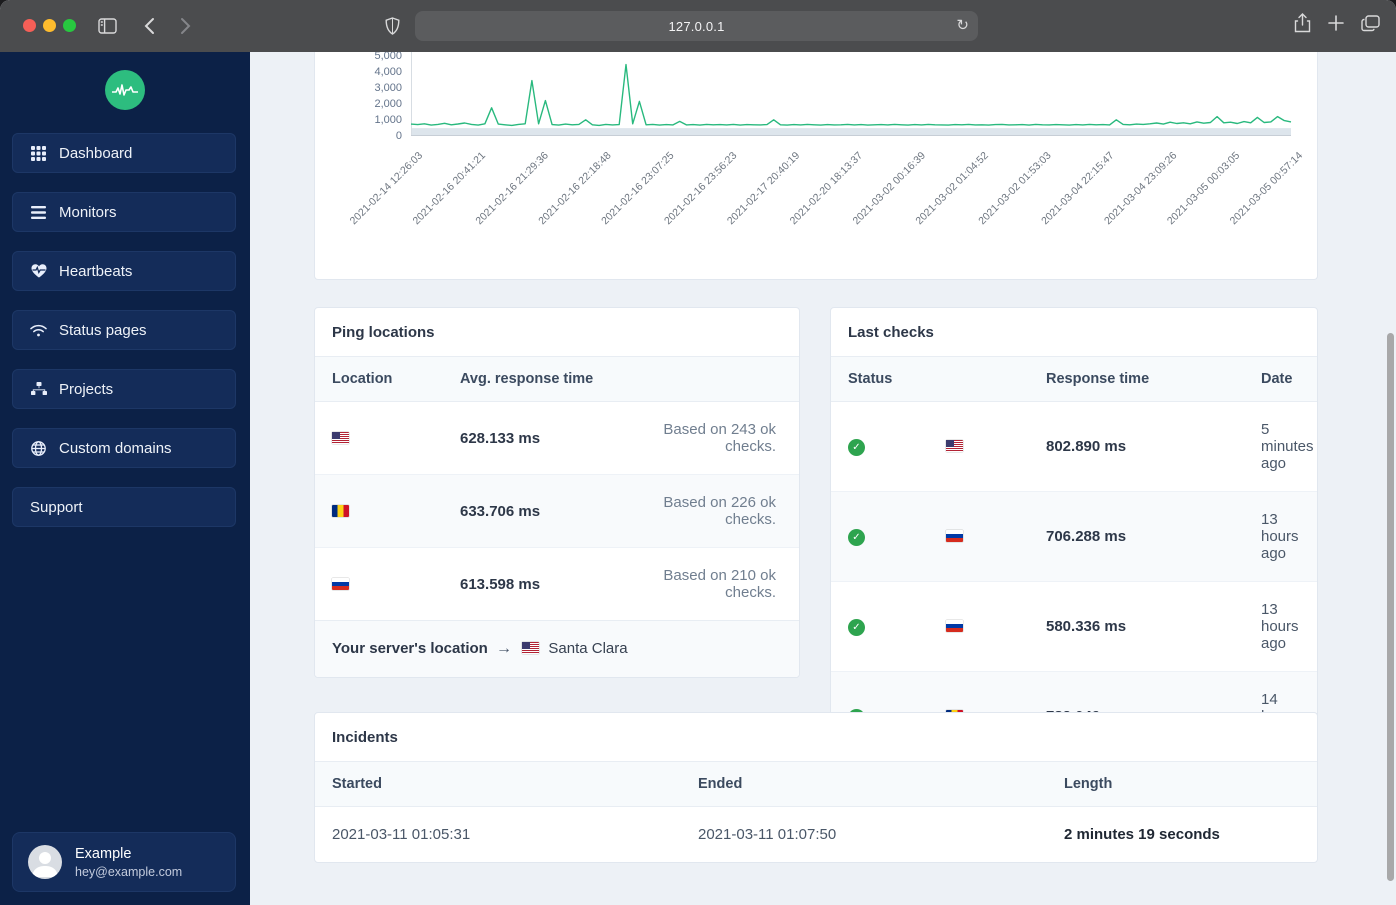  What do you see at coordinates (365, 737) in the screenshot?
I see `incidents-title: Incidents` at bounding box center [365, 737].